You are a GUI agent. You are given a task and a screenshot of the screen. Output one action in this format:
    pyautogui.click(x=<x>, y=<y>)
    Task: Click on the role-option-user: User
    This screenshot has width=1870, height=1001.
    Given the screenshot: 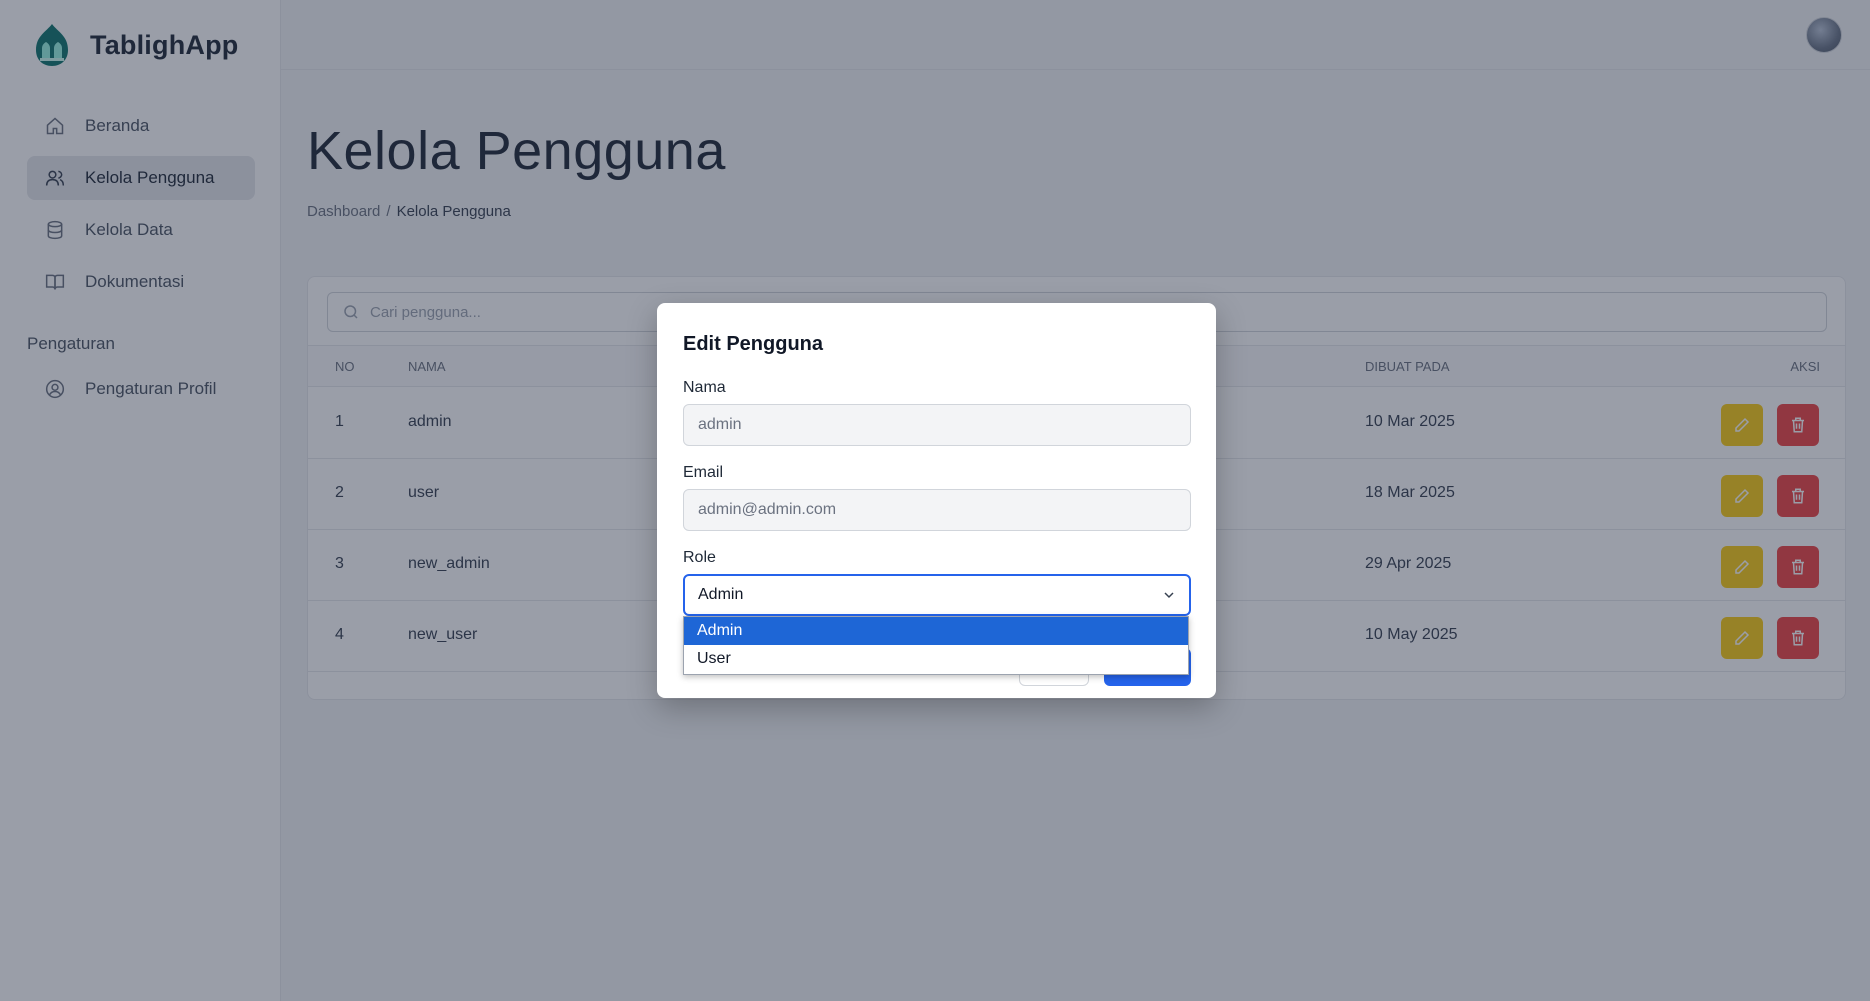 What is the action you would take?
    pyautogui.click(x=936, y=659)
    